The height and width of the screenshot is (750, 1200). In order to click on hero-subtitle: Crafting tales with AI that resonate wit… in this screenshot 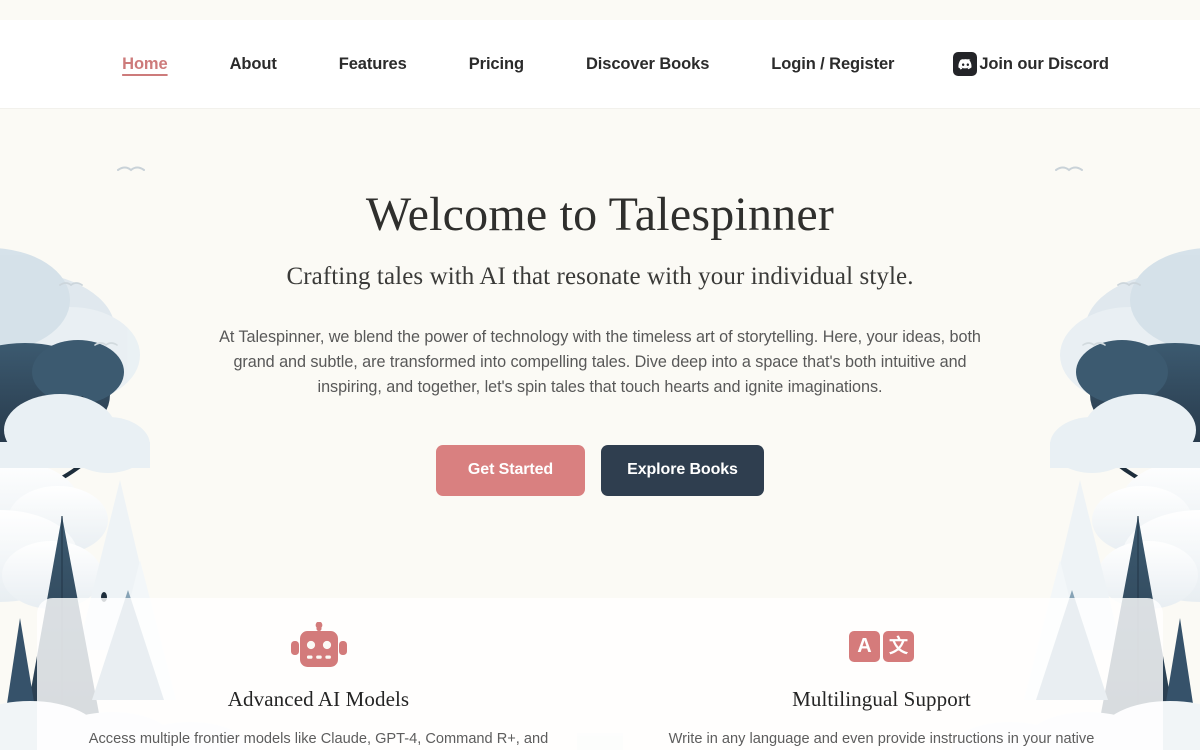, I will do `click(600, 276)`.